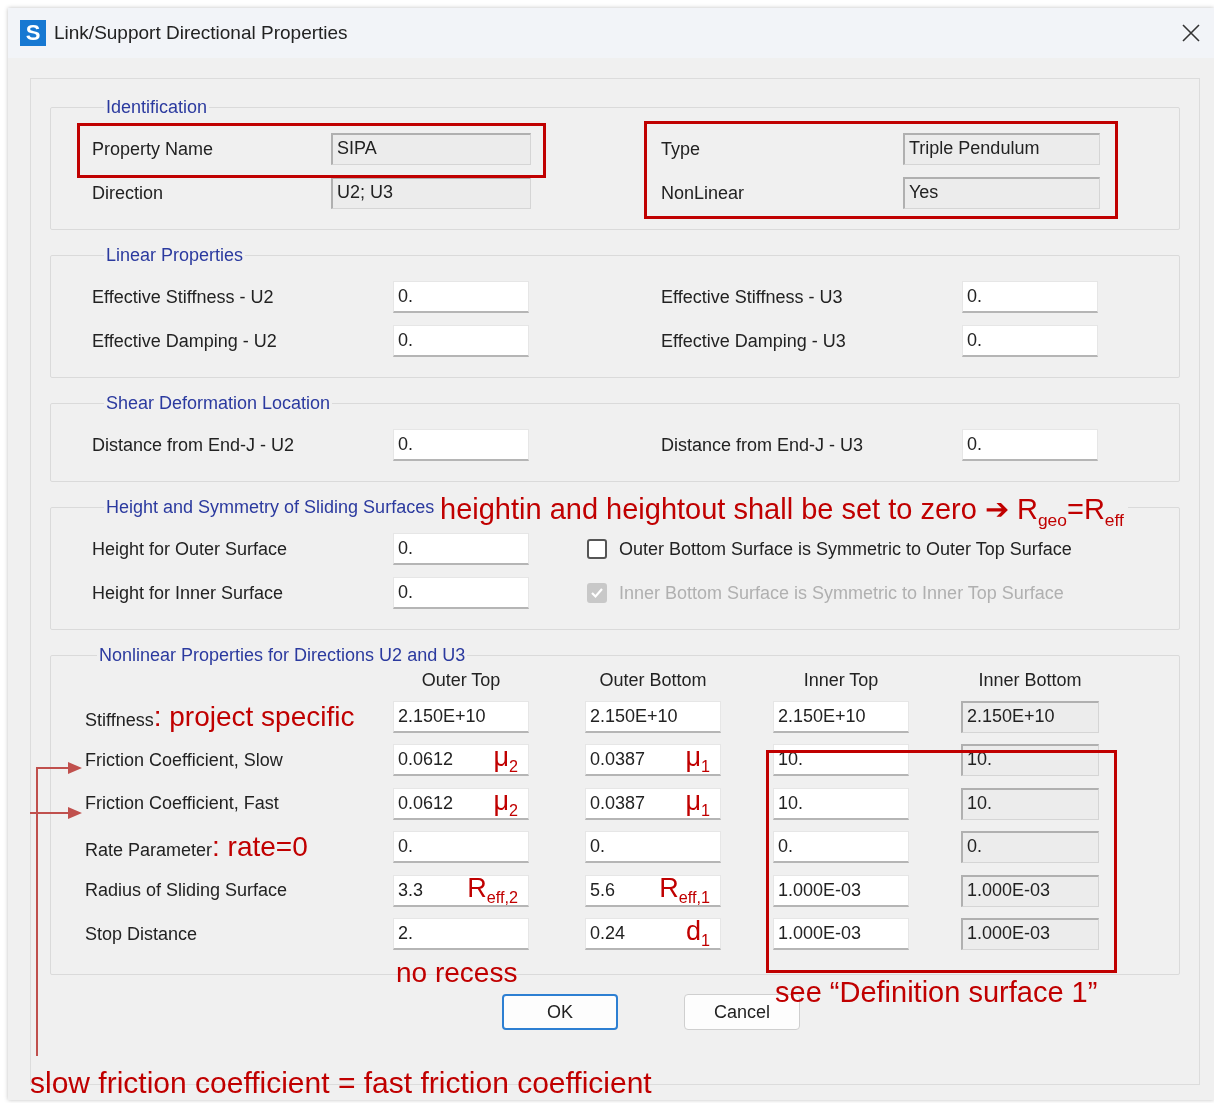 This screenshot has height=1103, width=1214. I want to click on field-label: Effective Damping - U2, so click(184, 341).